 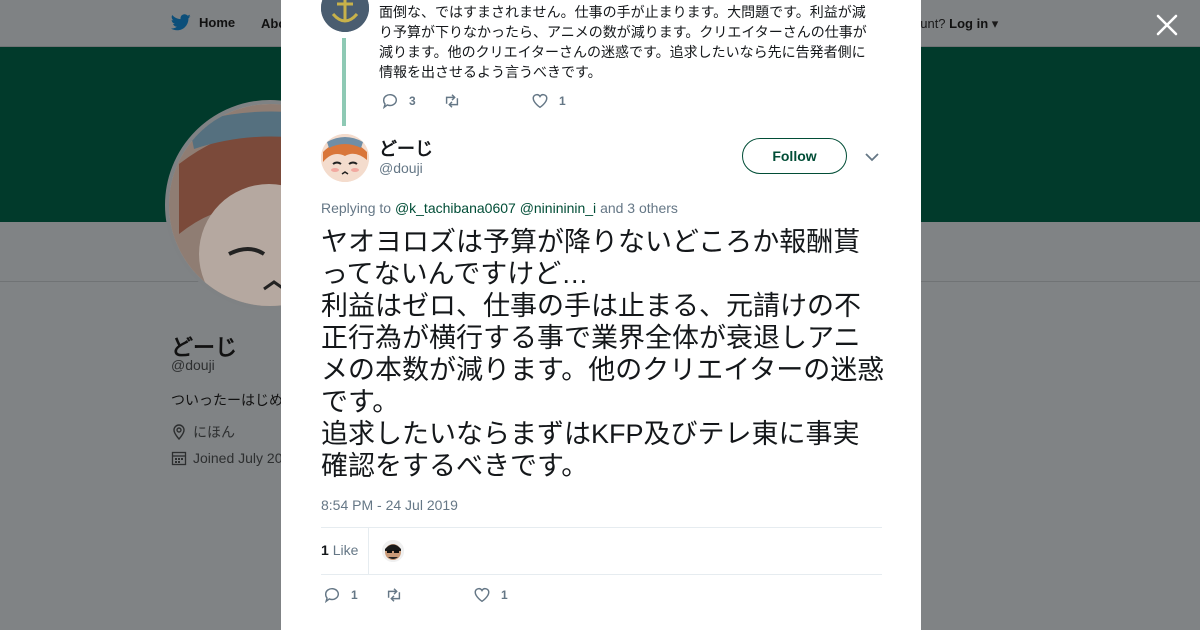 I want to click on close-modal-button, so click(x=1167, y=25).